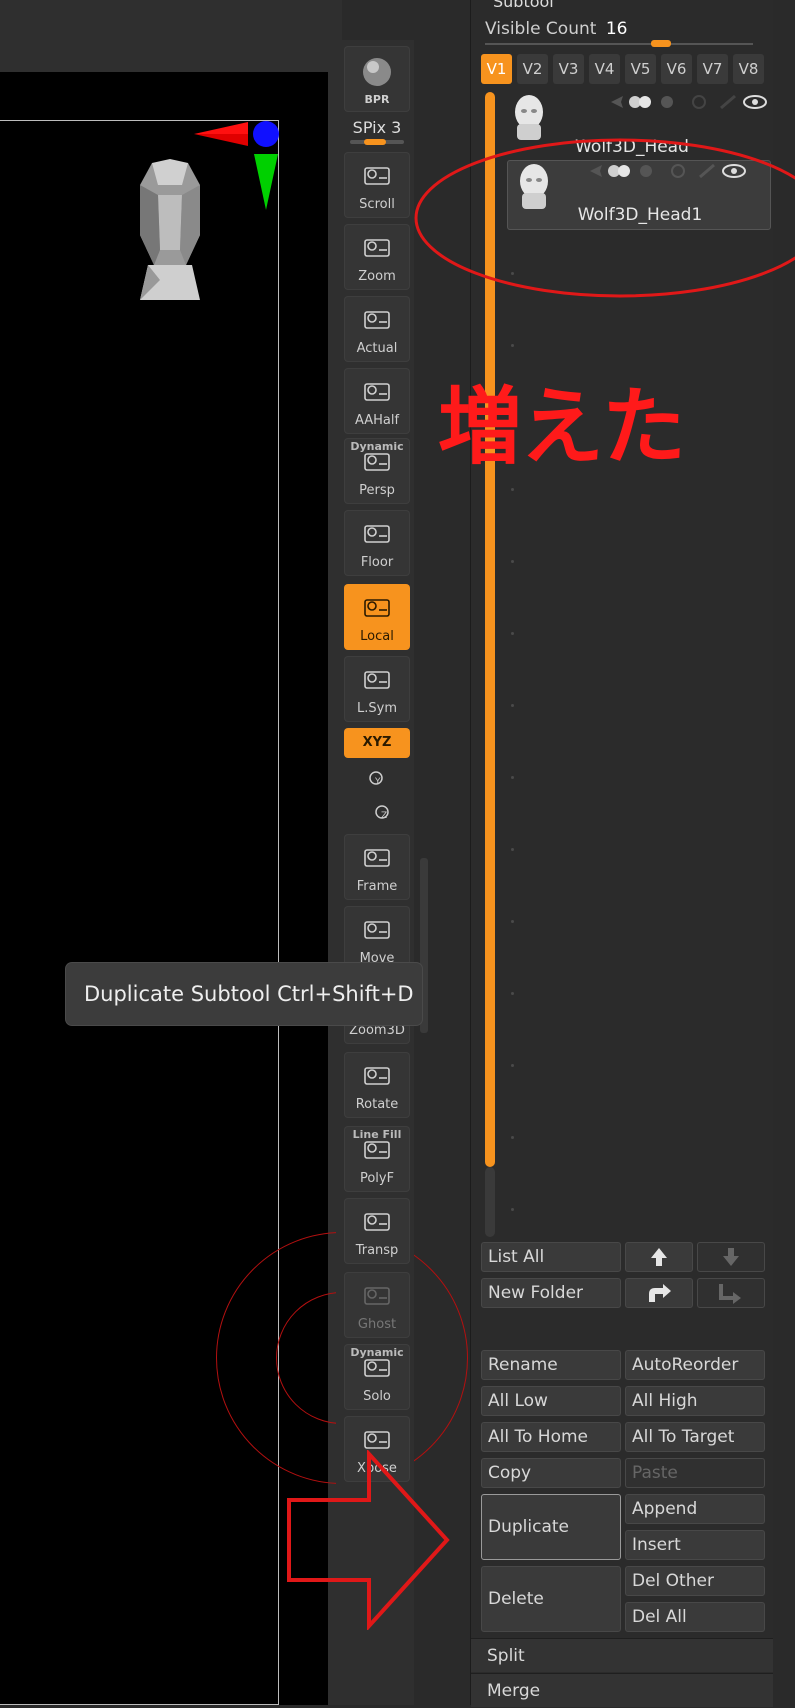  What do you see at coordinates (377, 608) in the screenshot?
I see `local-icon` at bounding box center [377, 608].